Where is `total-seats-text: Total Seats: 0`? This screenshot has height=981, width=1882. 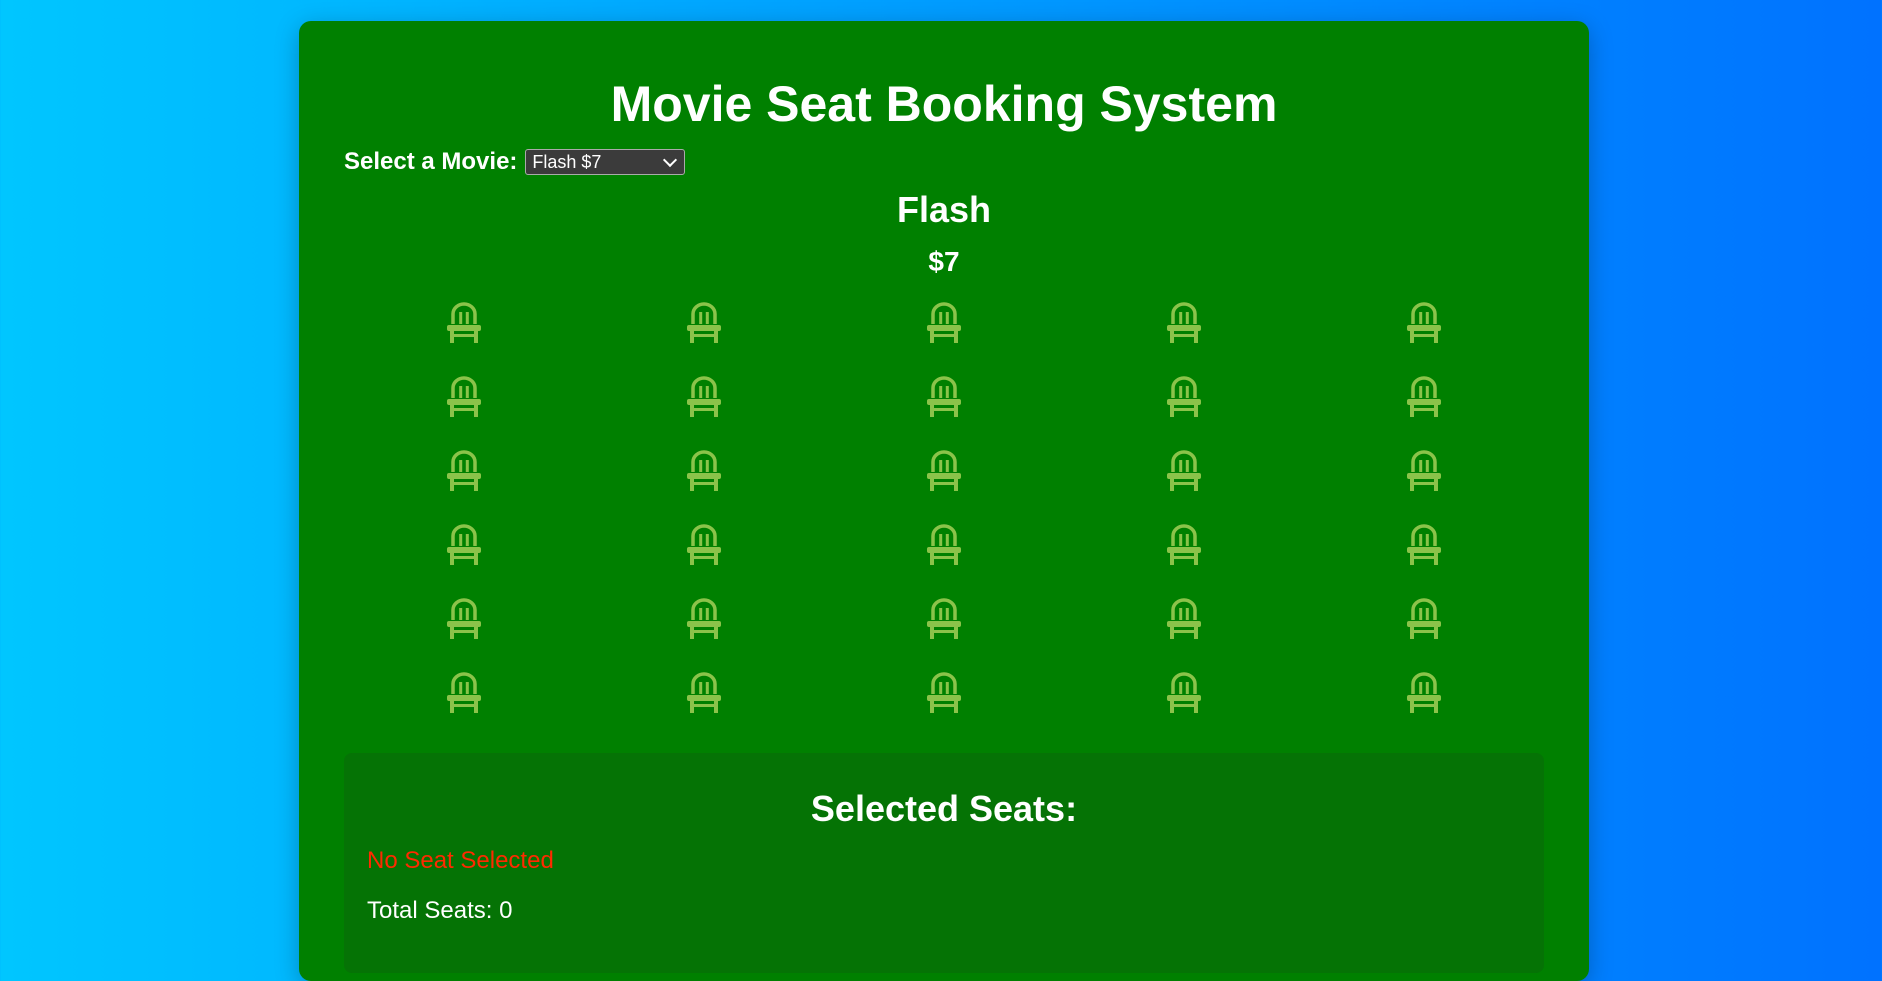
total-seats-text: Total Seats: 0 is located at coordinates (440, 910).